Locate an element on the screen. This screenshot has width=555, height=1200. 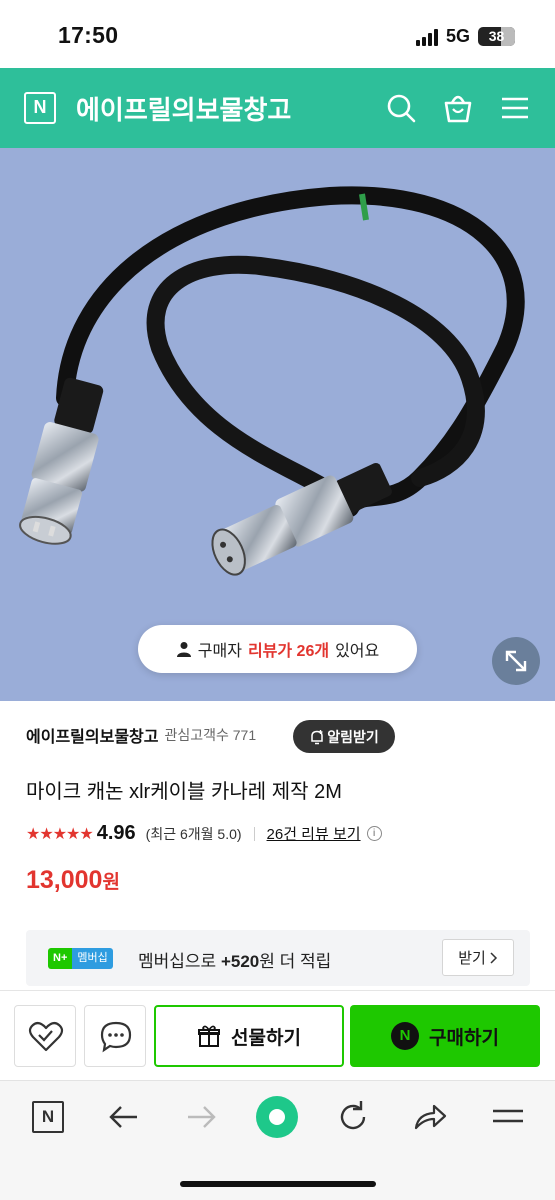
buy-button: N 구매하기 is located at coordinates (445, 1036).